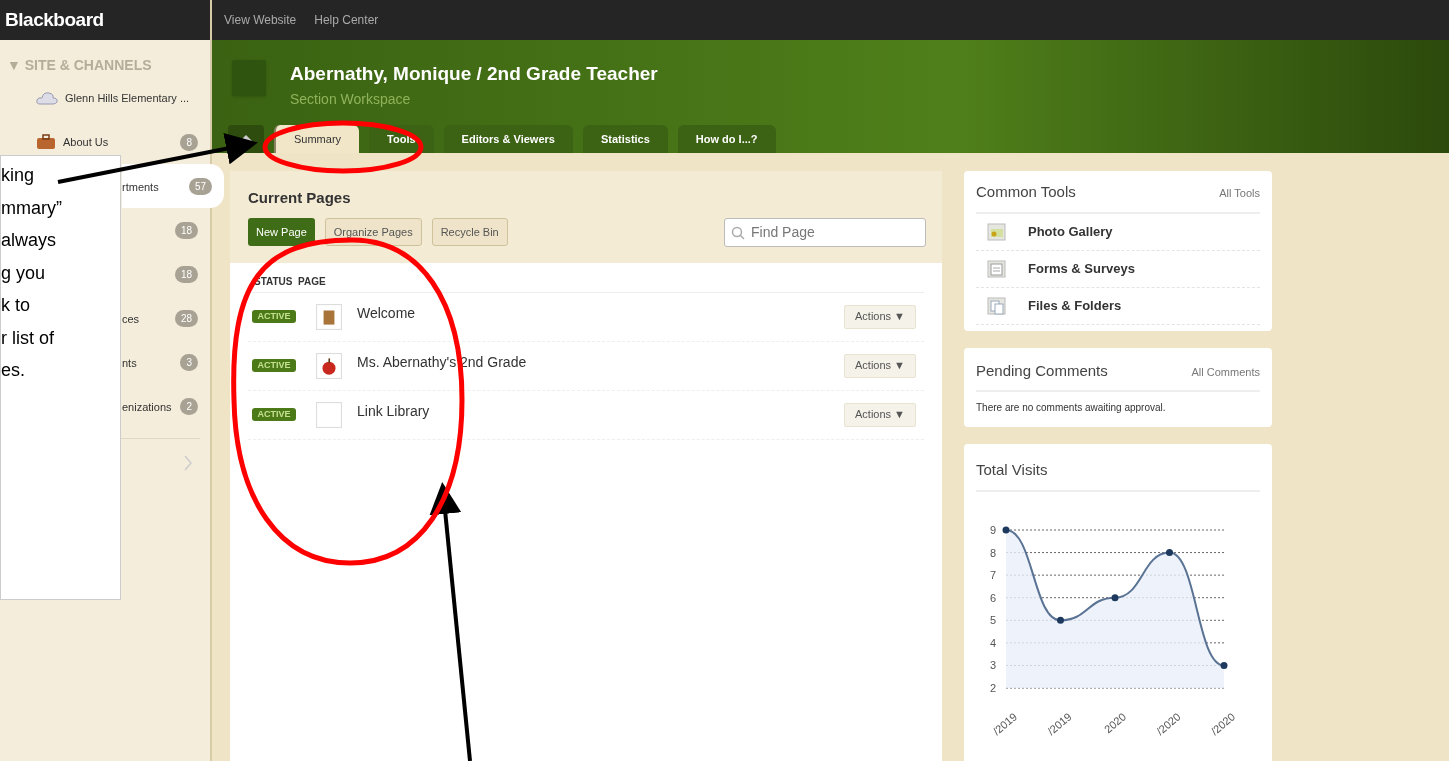 This screenshot has width=1449, height=761. What do you see at coordinates (992, 688) in the screenshot?
I see `y-tick-label: 2` at bounding box center [992, 688].